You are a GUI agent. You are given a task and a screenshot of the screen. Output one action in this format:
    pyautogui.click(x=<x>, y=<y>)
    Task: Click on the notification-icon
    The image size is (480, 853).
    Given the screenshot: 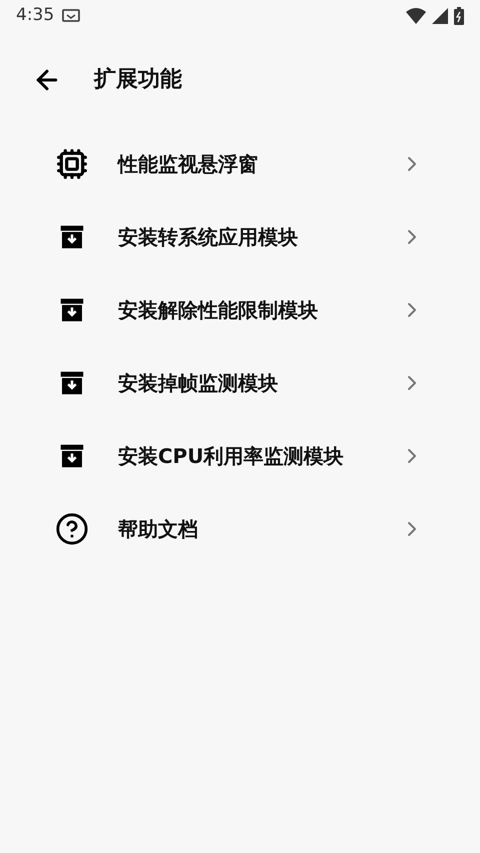 What is the action you would take?
    pyautogui.click(x=72, y=16)
    